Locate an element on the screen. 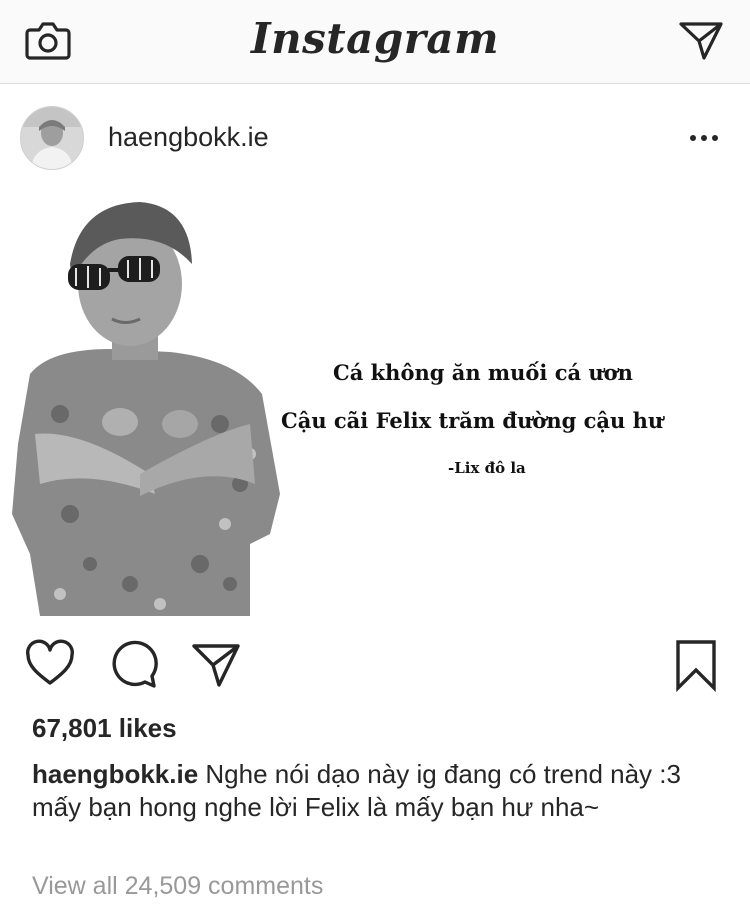  view-all-comments-link: View all 24,509 comments is located at coordinates (177, 886).